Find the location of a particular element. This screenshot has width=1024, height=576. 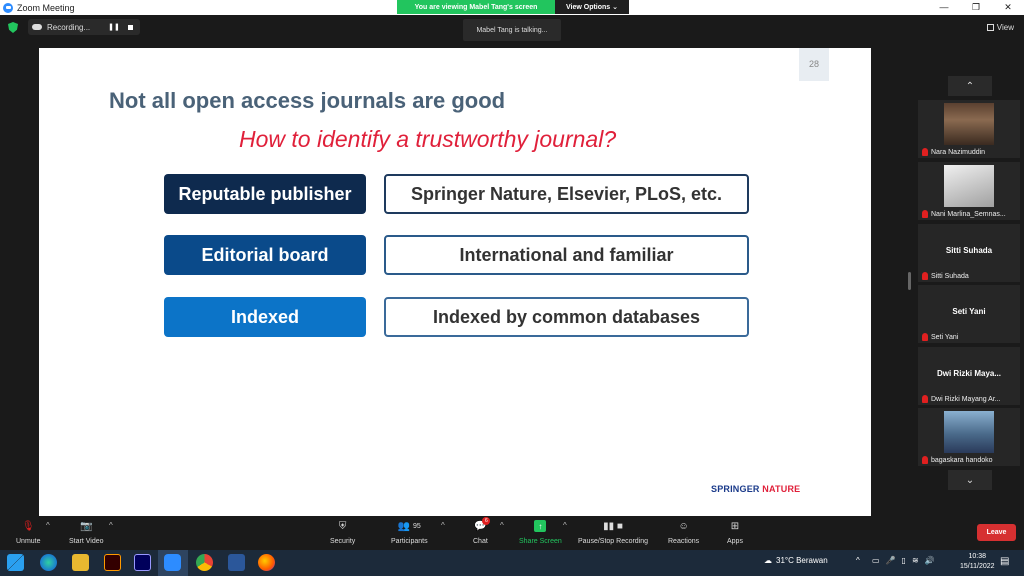

view-options-button: View Options ⌄ is located at coordinates (592, 7).